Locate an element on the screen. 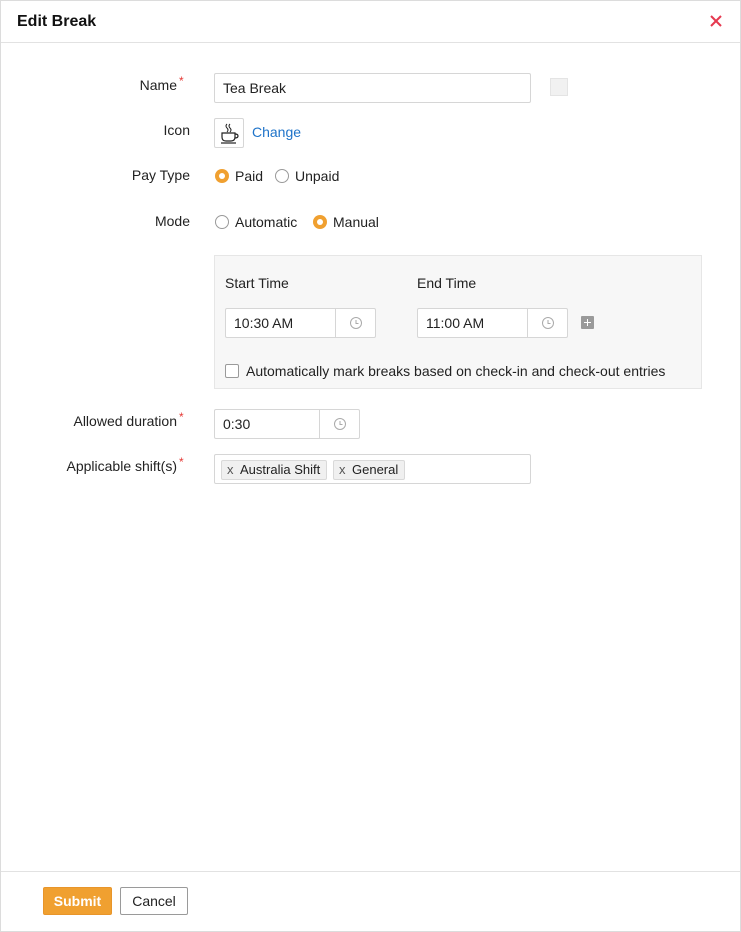 The height and width of the screenshot is (932, 741). shift-tag: x Australia Shift is located at coordinates (274, 470).